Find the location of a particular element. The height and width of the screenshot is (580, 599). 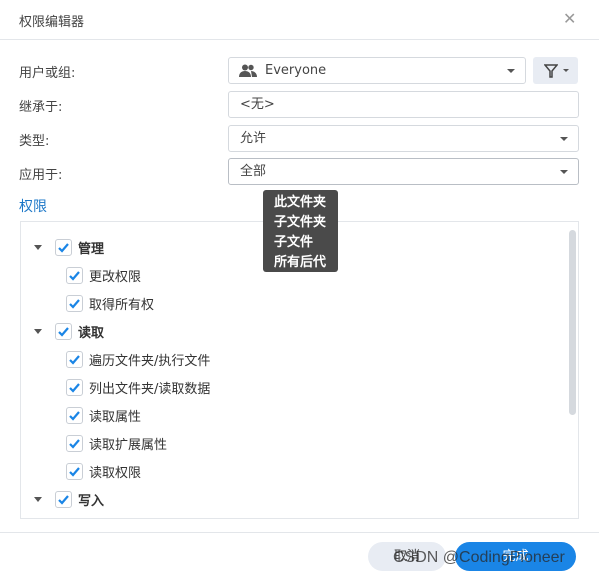

tree-item: 列出文件夹/读取数据 is located at coordinates (138, 387).